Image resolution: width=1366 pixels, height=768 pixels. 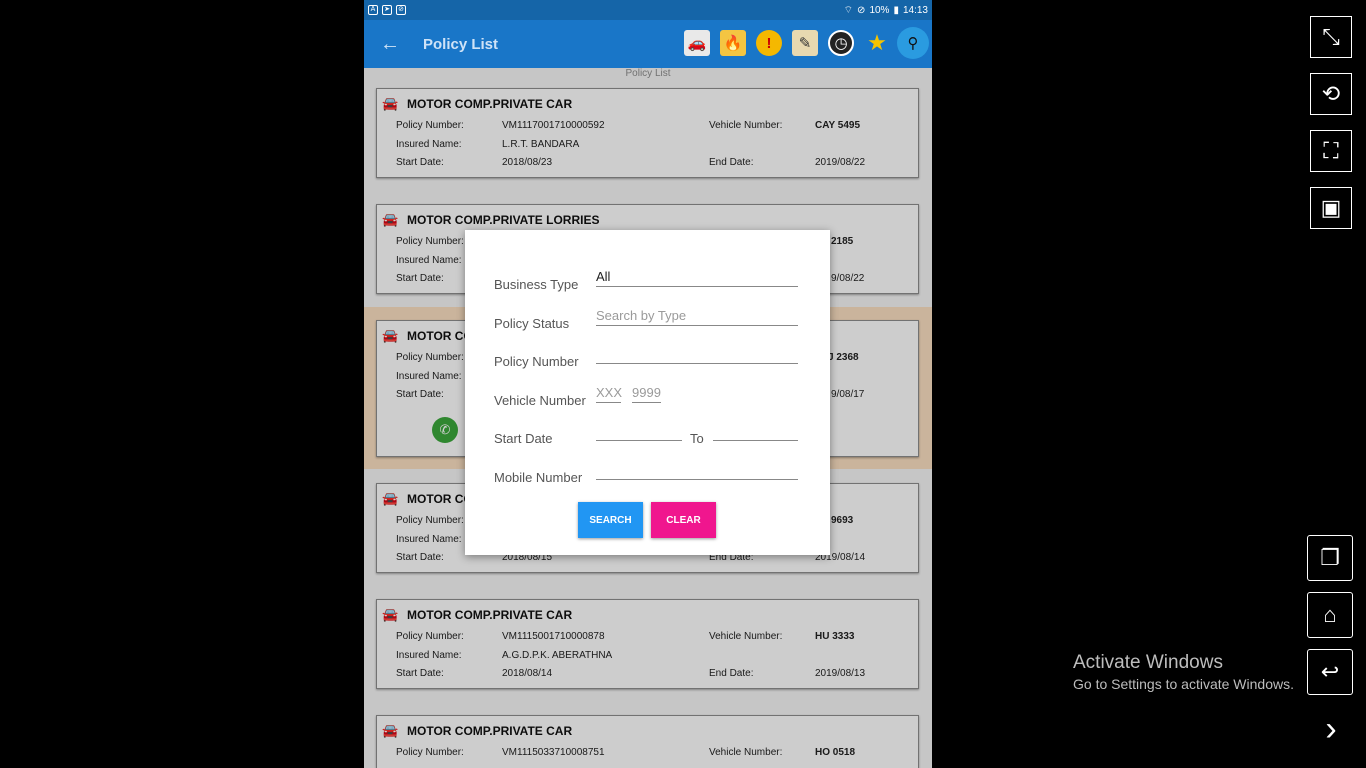 I want to click on policy-status-input: Search by Type, so click(x=641, y=315).